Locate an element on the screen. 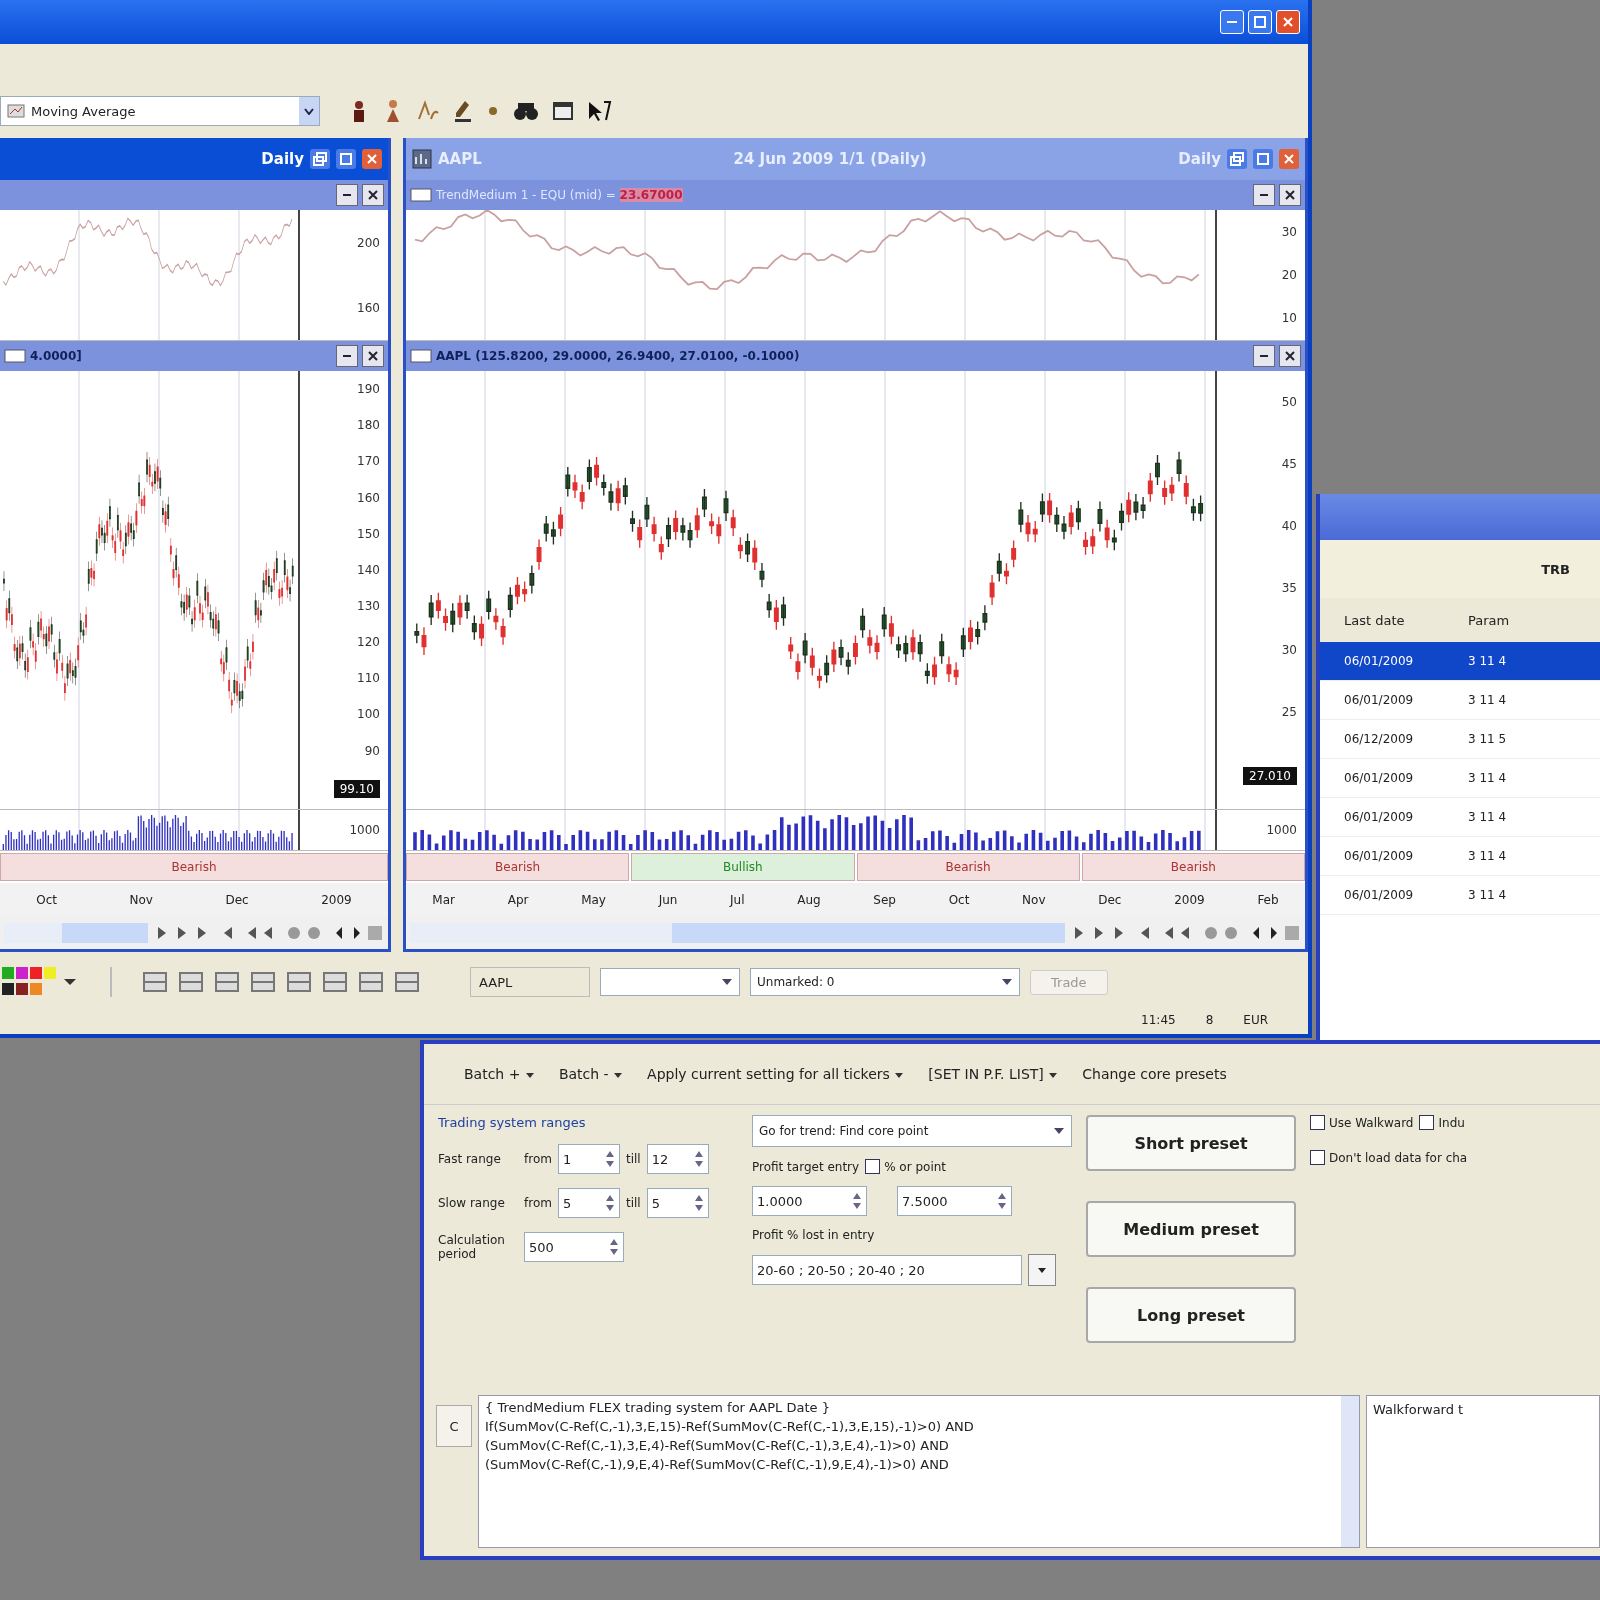  field-label: Profit % lost in entry is located at coordinates (814, 1235).